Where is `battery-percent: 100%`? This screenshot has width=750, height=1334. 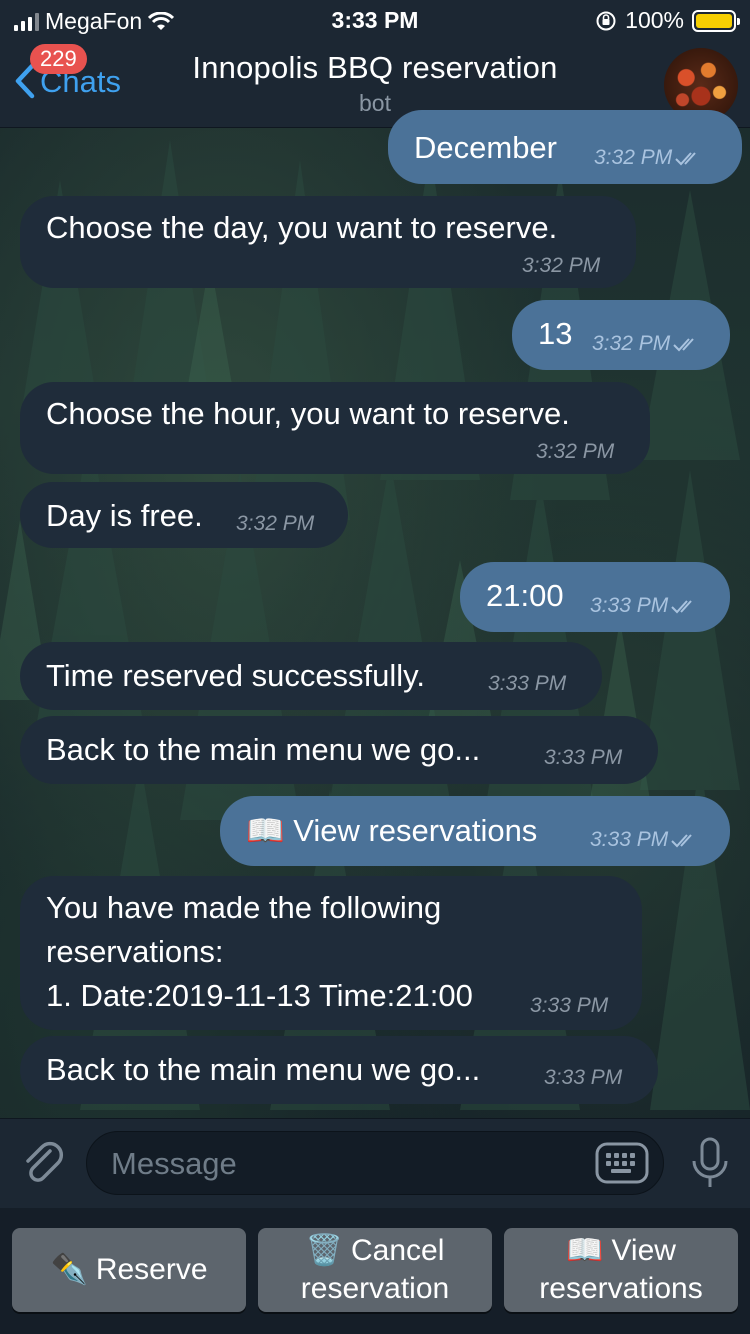
battery-percent: 100% is located at coordinates (654, 20).